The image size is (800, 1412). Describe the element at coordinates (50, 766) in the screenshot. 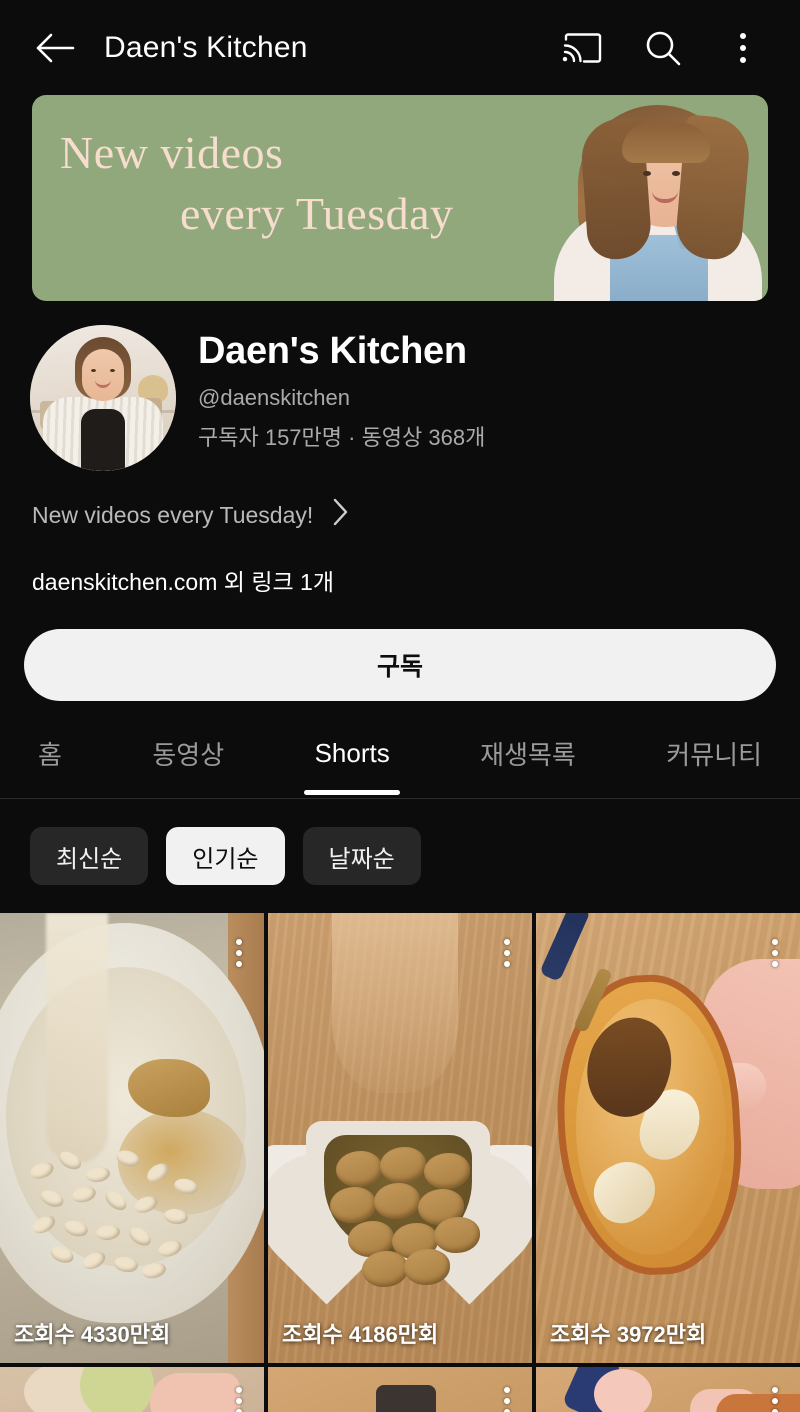

I see `tab-home: 홈` at that location.